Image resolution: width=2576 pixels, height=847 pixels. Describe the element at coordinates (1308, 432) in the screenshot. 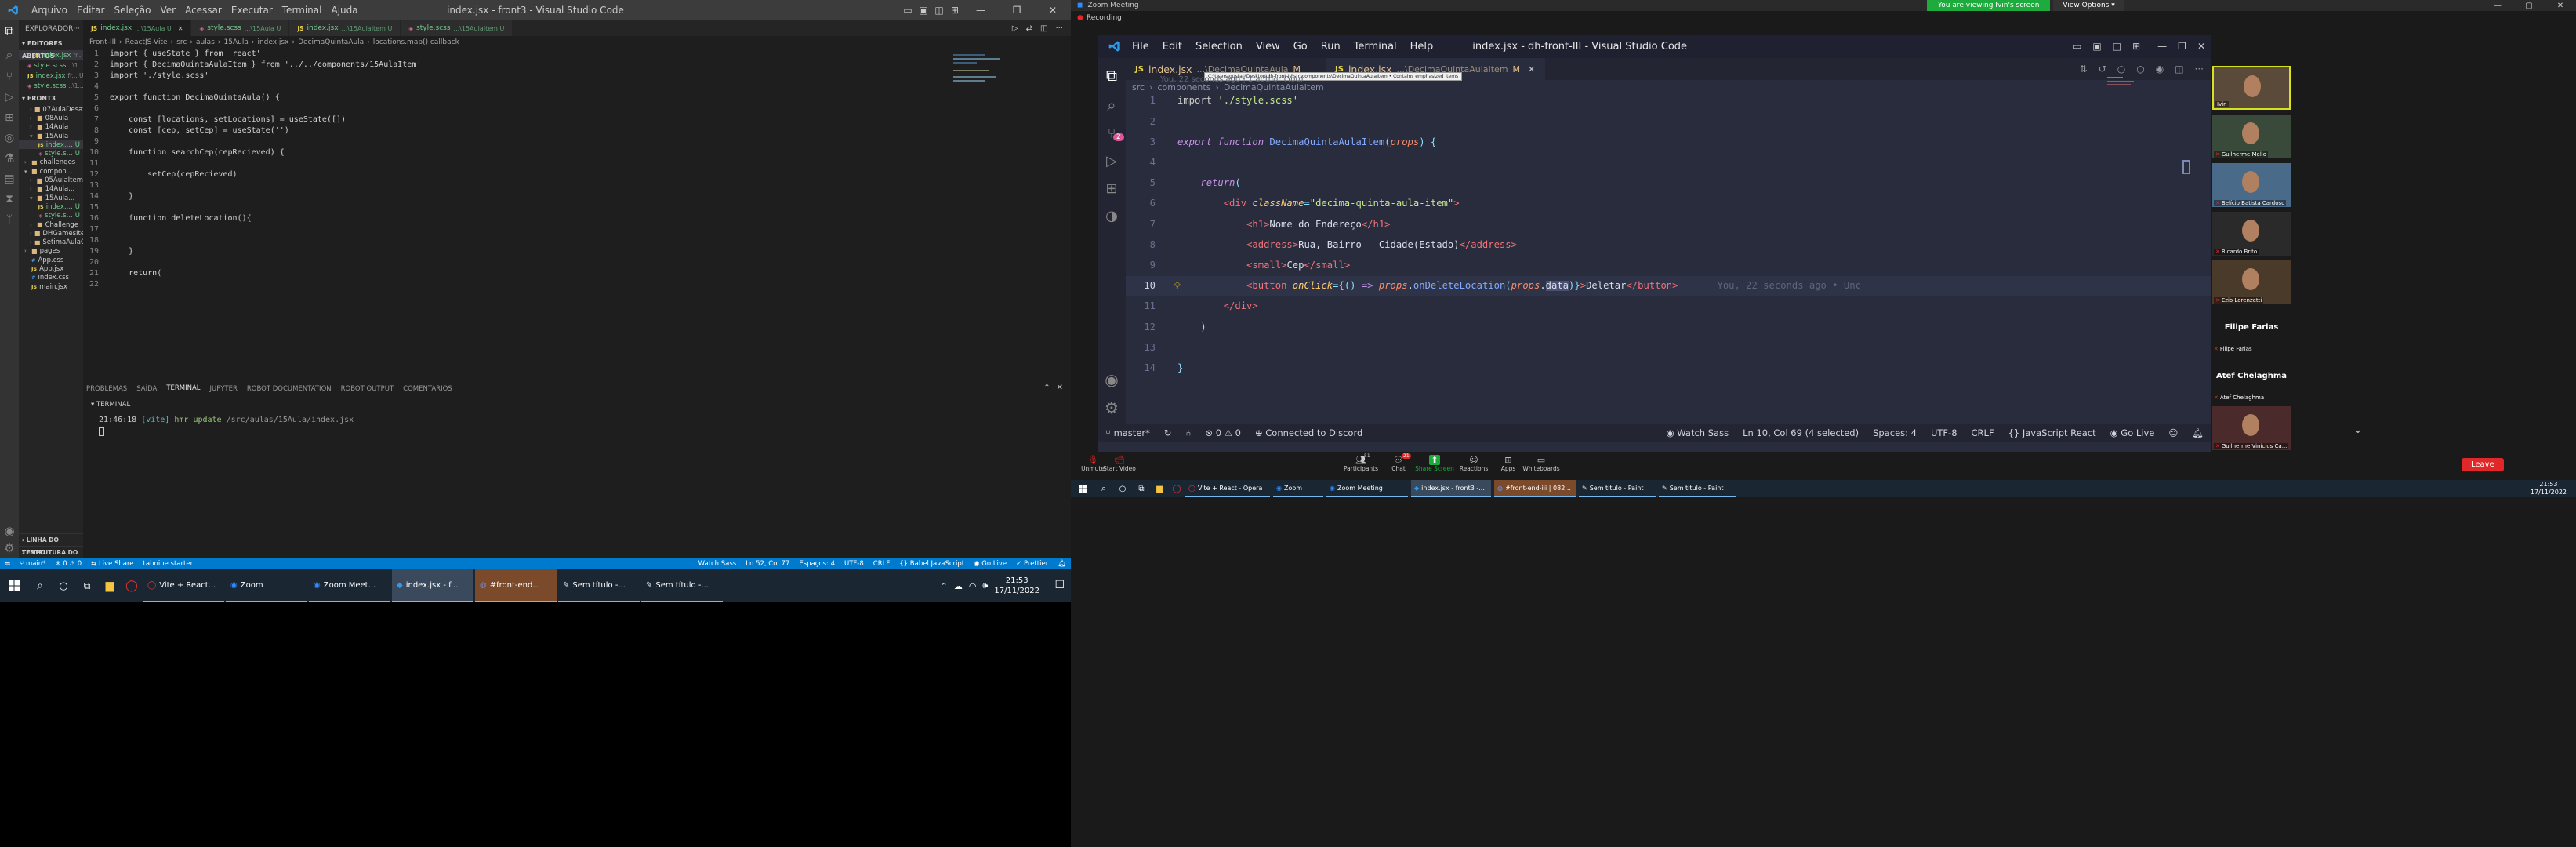

I see `discord-status: ⊕ Connected to Discord` at that location.